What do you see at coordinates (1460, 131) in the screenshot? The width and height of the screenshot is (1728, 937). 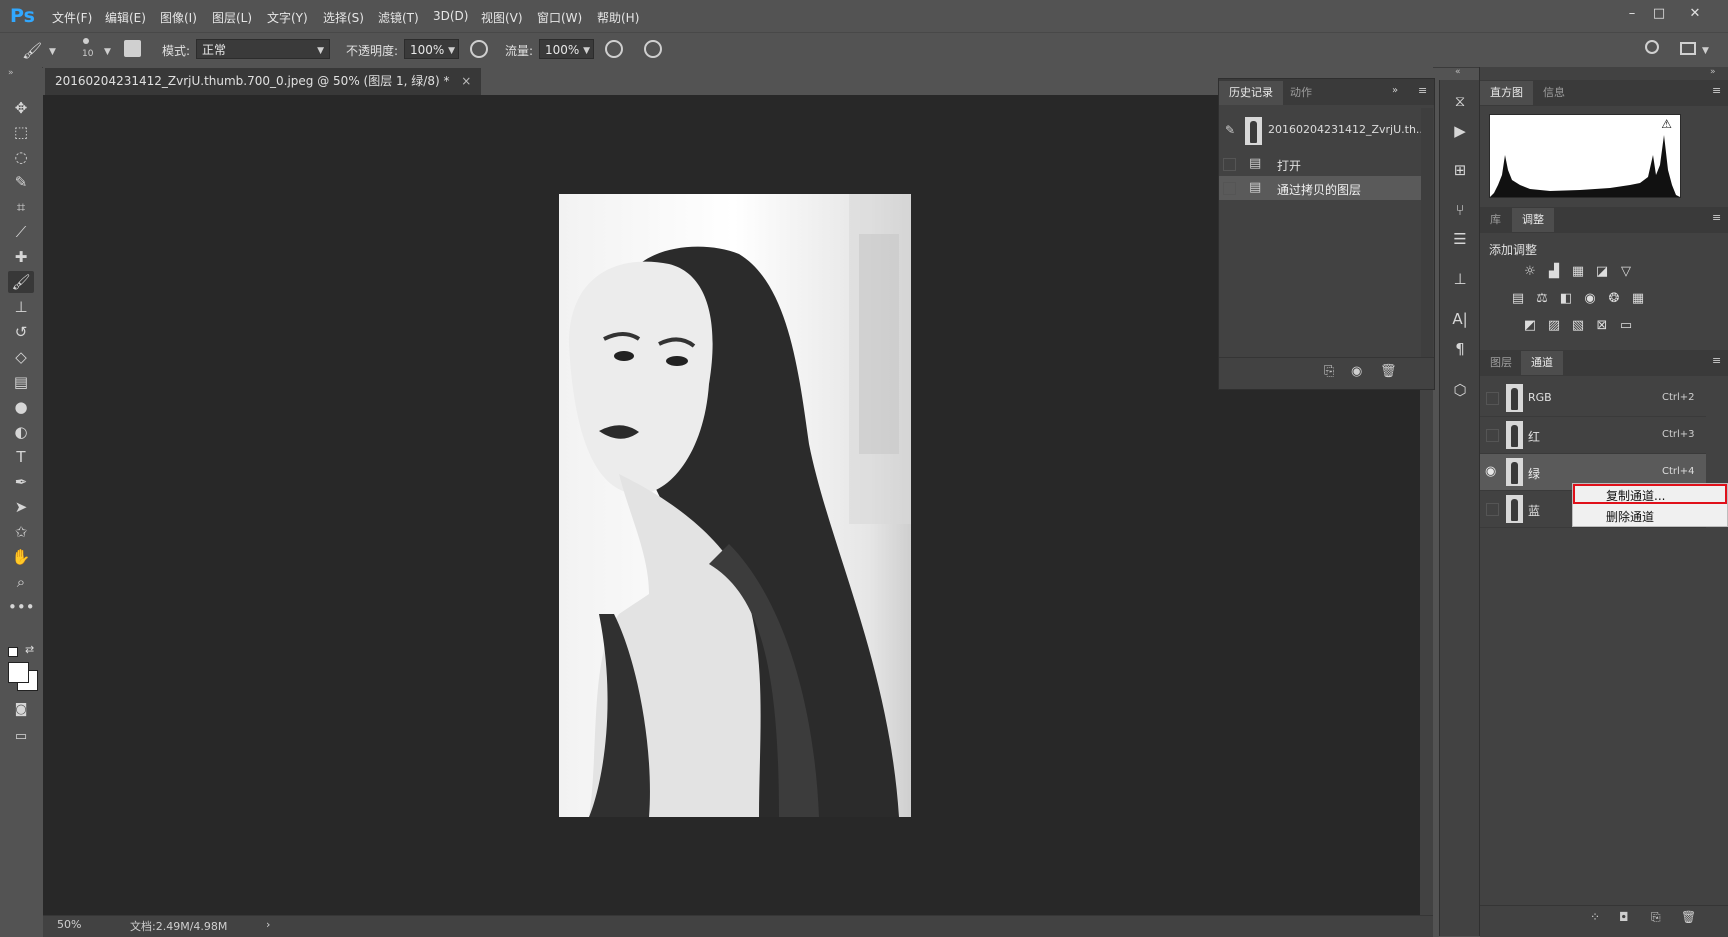 I see `actions-play-icon: ▶` at bounding box center [1460, 131].